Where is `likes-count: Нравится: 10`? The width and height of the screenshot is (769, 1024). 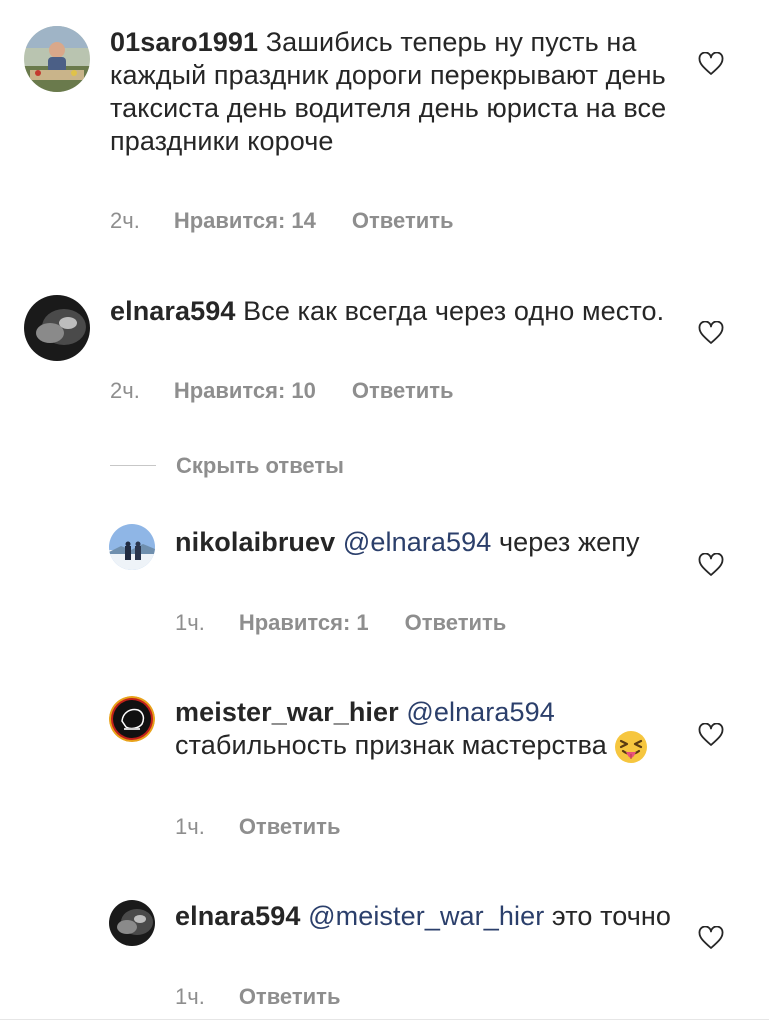 likes-count: Нравится: 10 is located at coordinates (245, 391).